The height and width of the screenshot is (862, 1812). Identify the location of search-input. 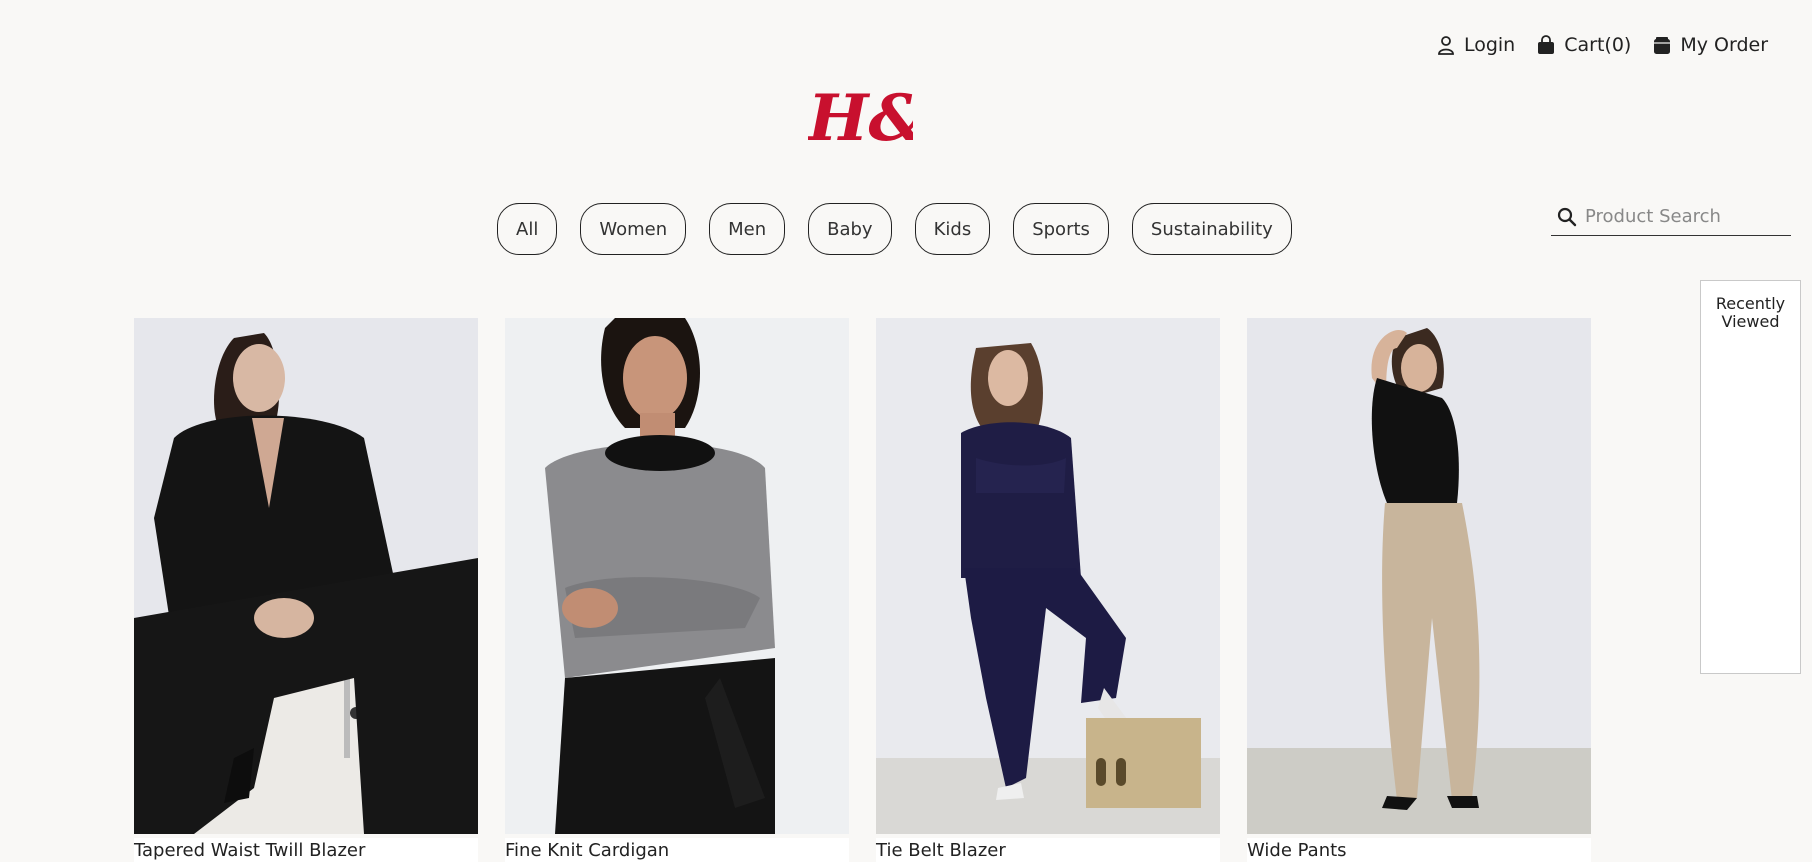
(1685, 216).